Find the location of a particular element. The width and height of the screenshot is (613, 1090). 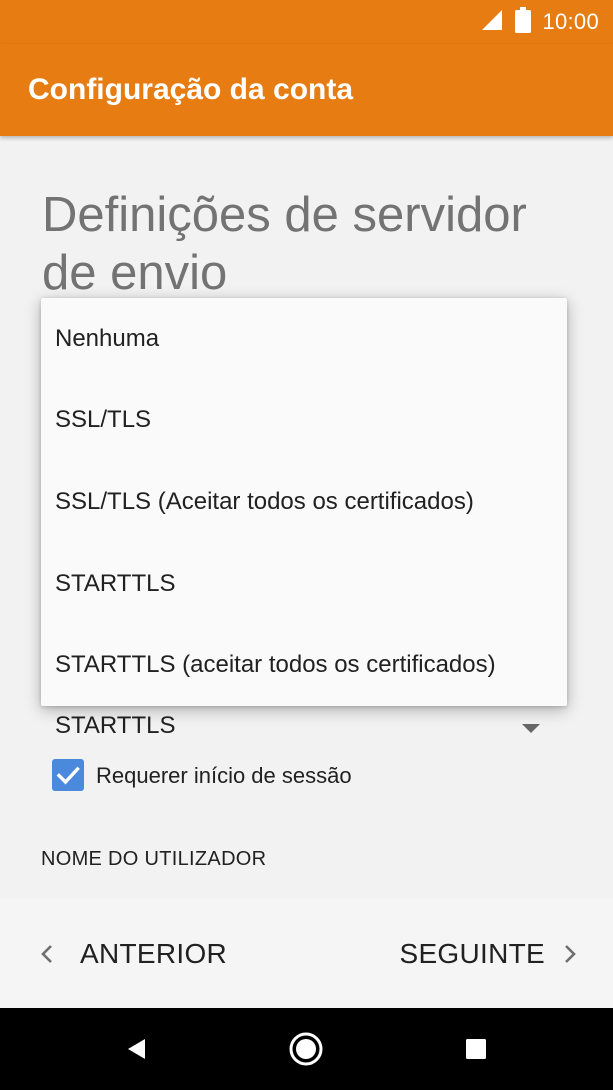

security-type-dropdown: STARTTLS is located at coordinates (115, 726).